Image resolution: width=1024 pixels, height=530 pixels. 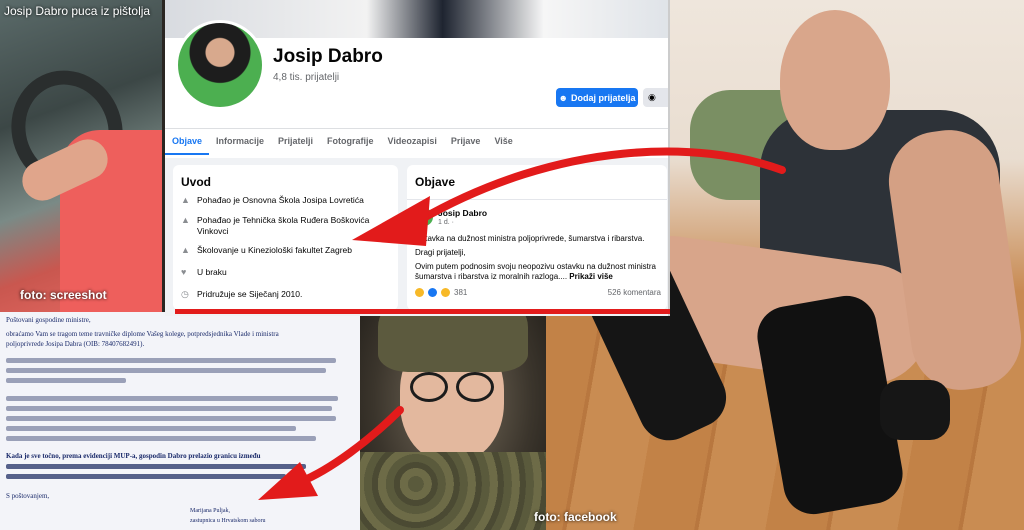 I want to click on messenger-icon: ◉, so click(x=652, y=97).